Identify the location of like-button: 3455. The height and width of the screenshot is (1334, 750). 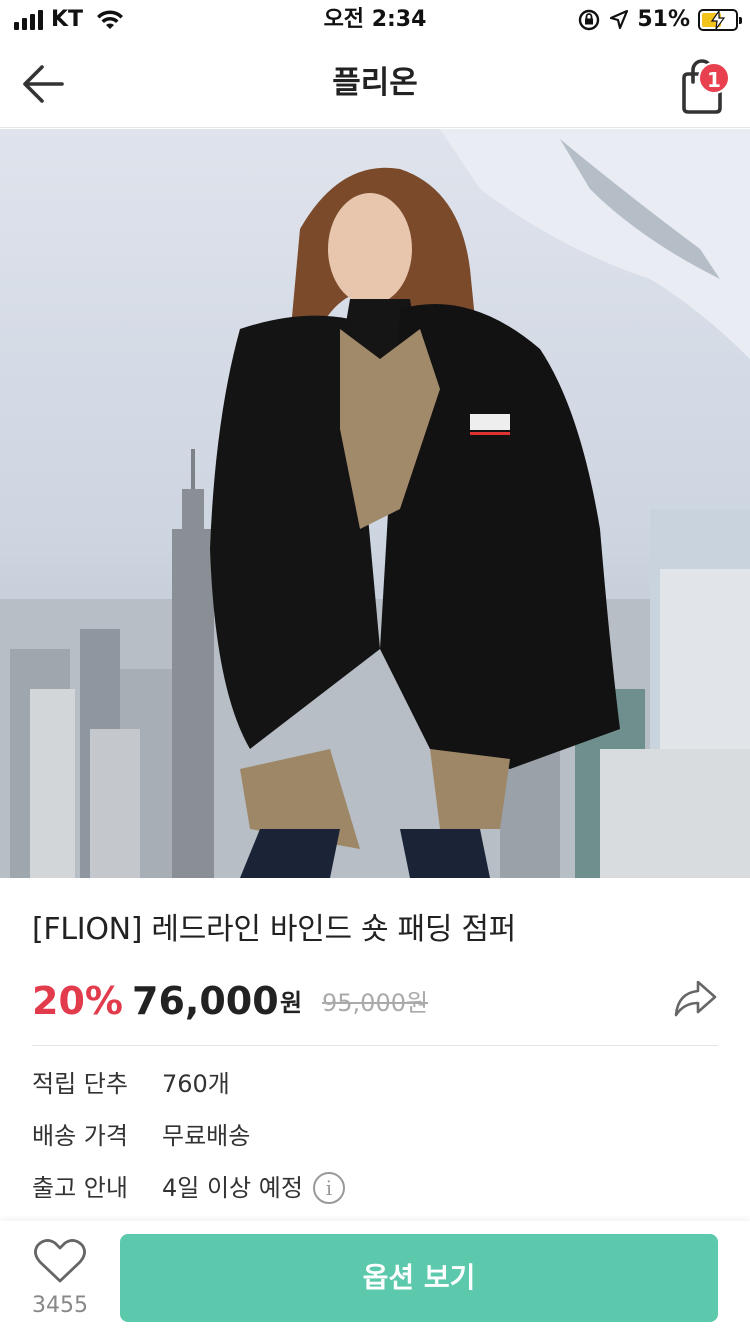
(60, 1279).